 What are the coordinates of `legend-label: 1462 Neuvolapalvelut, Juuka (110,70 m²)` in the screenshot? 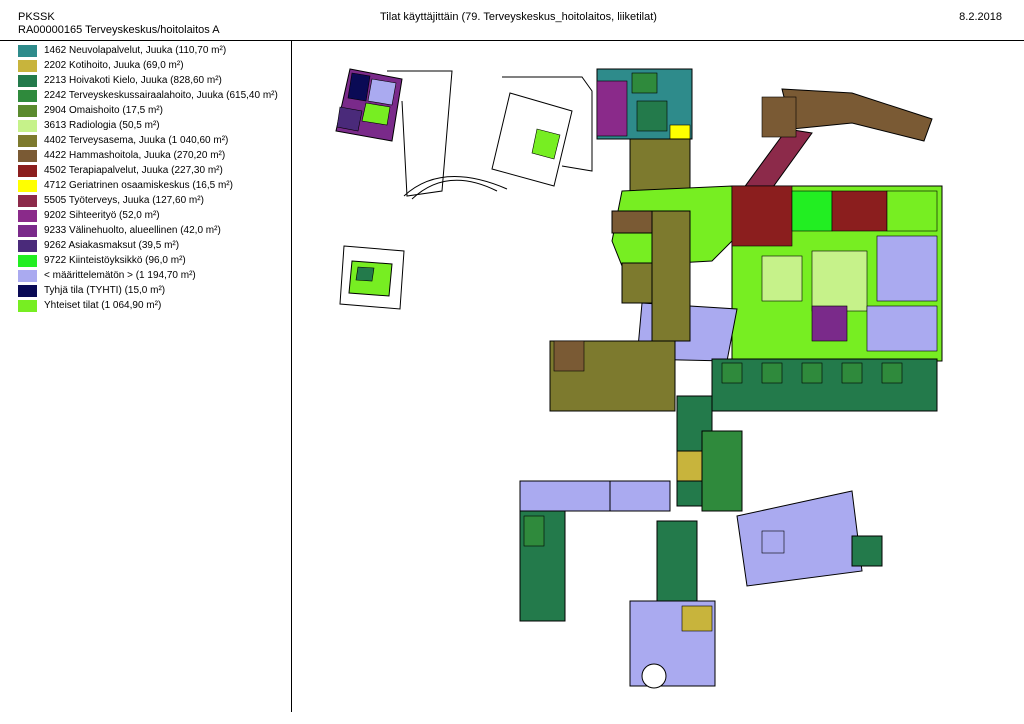 It's located at (135, 50).